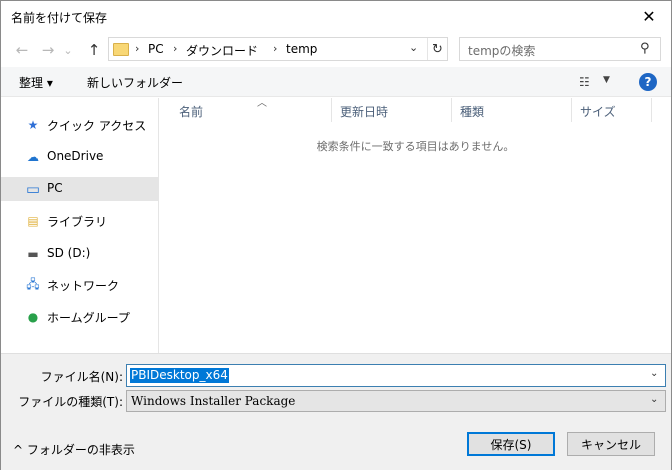 This screenshot has height=470, width=672. I want to click on filetype-value: Windows Installer Package, so click(213, 401).